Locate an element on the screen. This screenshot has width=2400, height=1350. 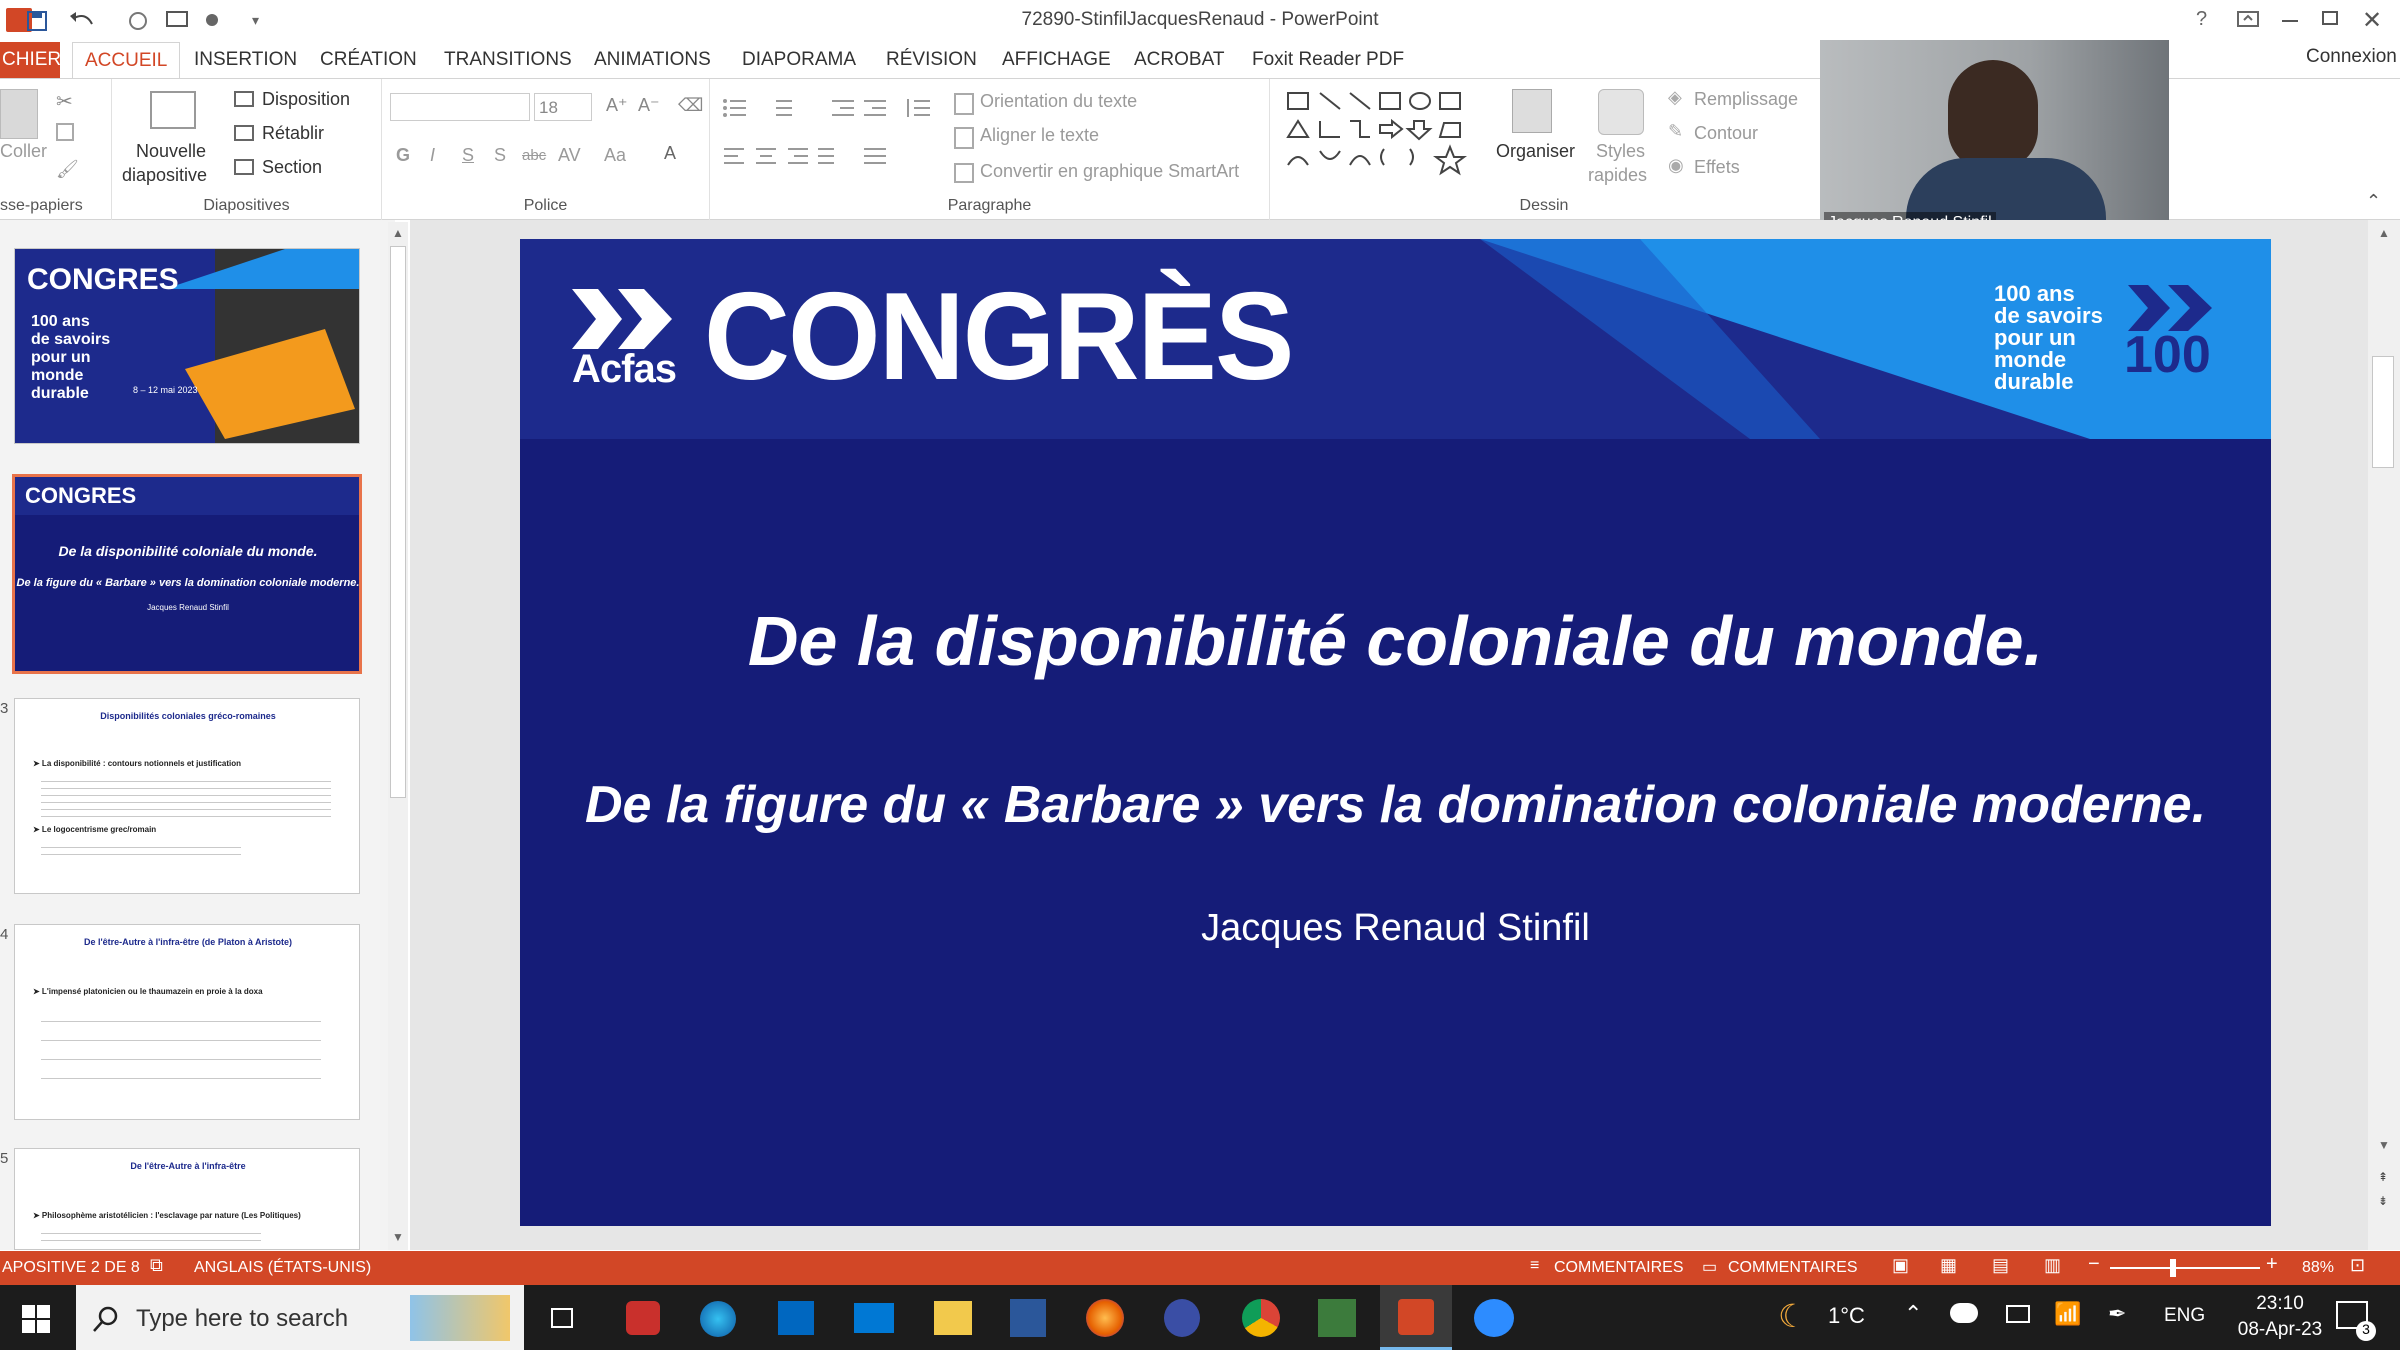
clock-date: 08-Apr-23 is located at coordinates (2280, 1330).